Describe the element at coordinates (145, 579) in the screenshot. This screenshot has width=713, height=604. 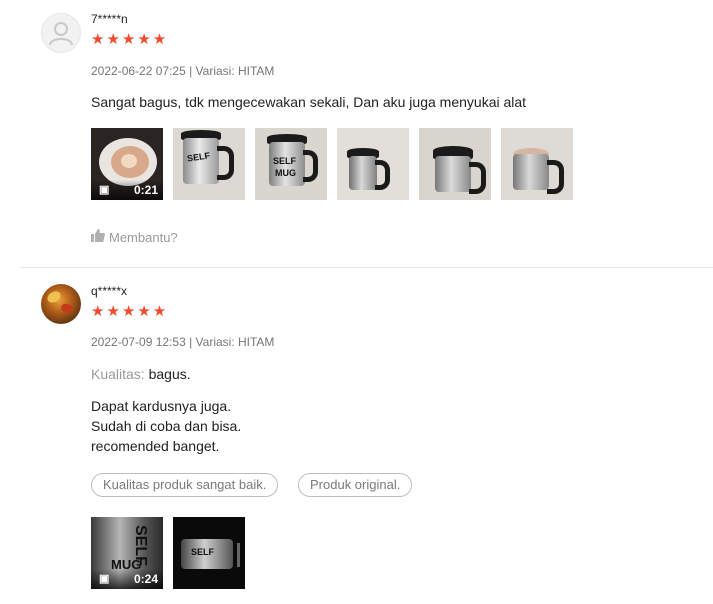
I see `video-duration: 0:24` at that location.